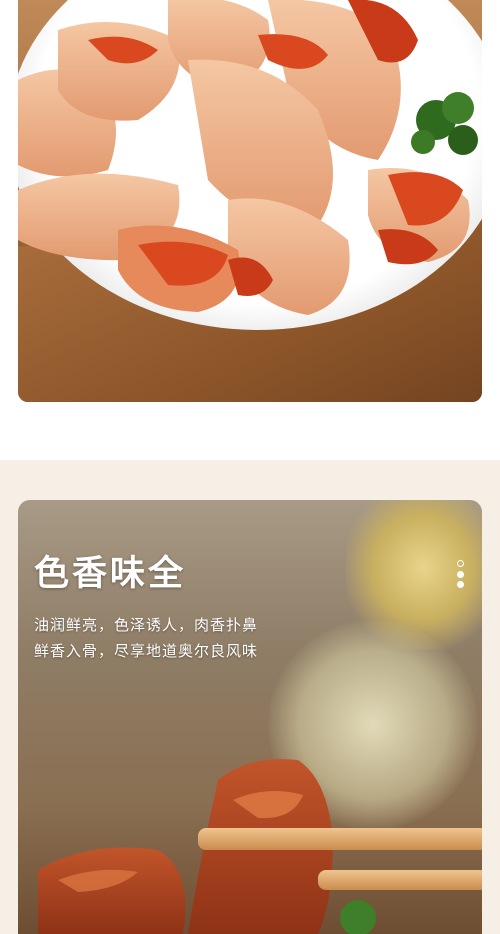 The width and height of the screenshot is (500, 934). I want to click on feature-heading: 色香味全, so click(110, 574).